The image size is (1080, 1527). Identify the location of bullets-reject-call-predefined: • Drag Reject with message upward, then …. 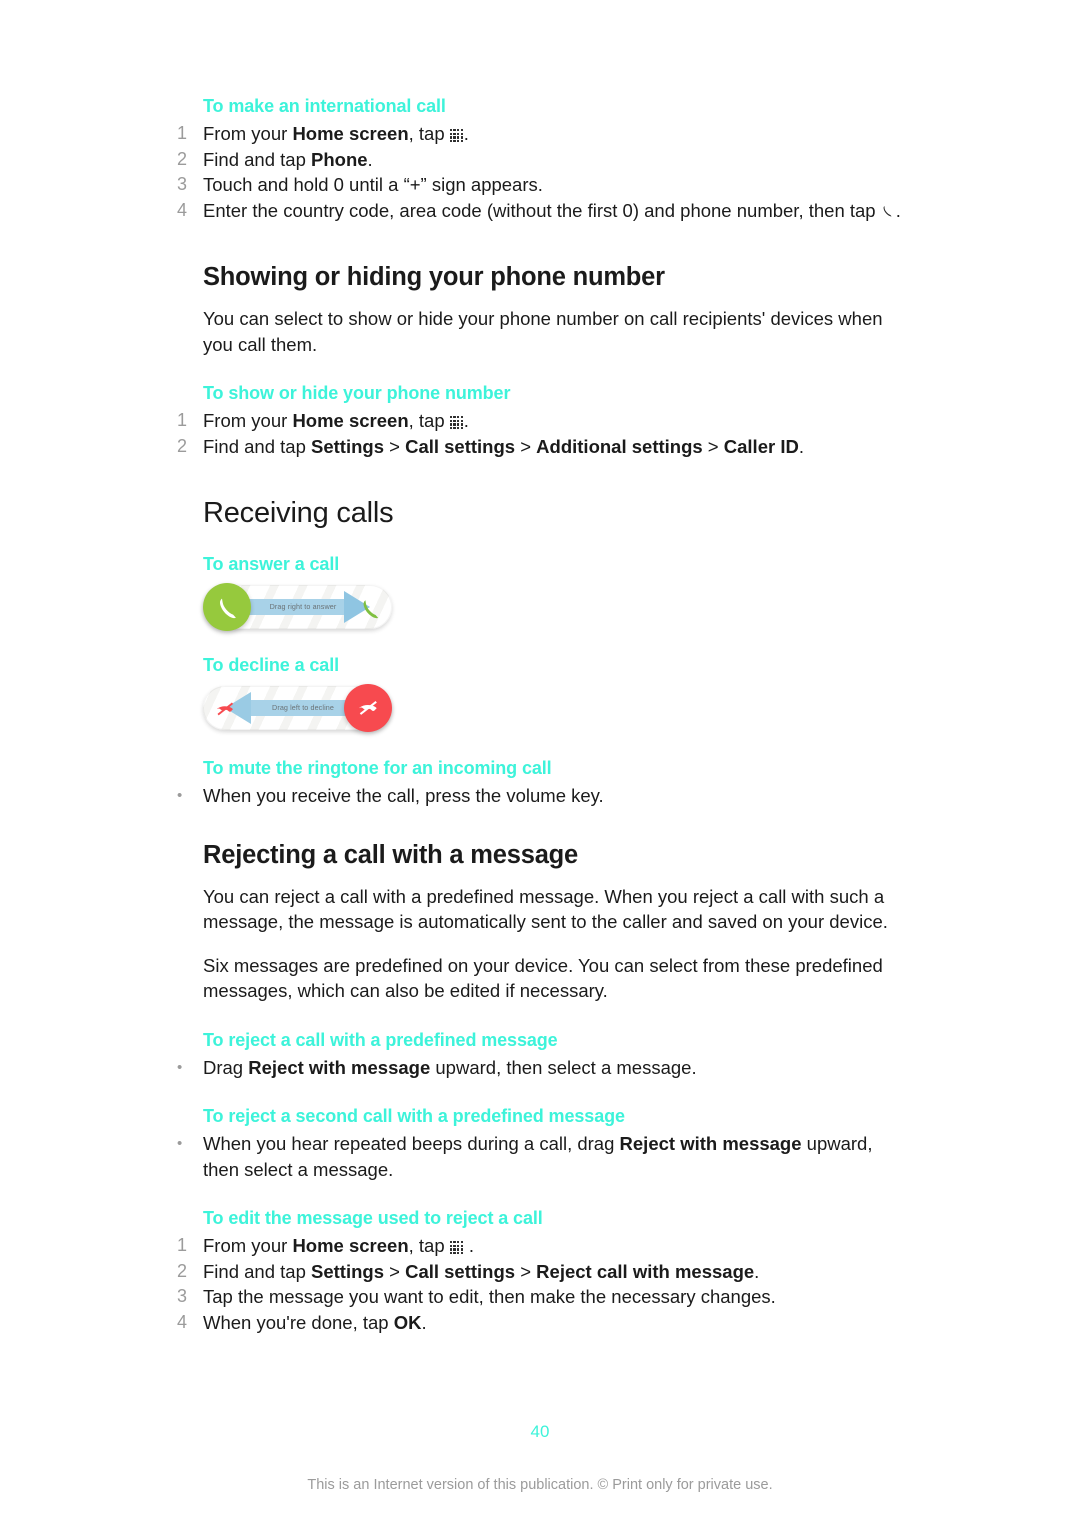
(540, 1068).